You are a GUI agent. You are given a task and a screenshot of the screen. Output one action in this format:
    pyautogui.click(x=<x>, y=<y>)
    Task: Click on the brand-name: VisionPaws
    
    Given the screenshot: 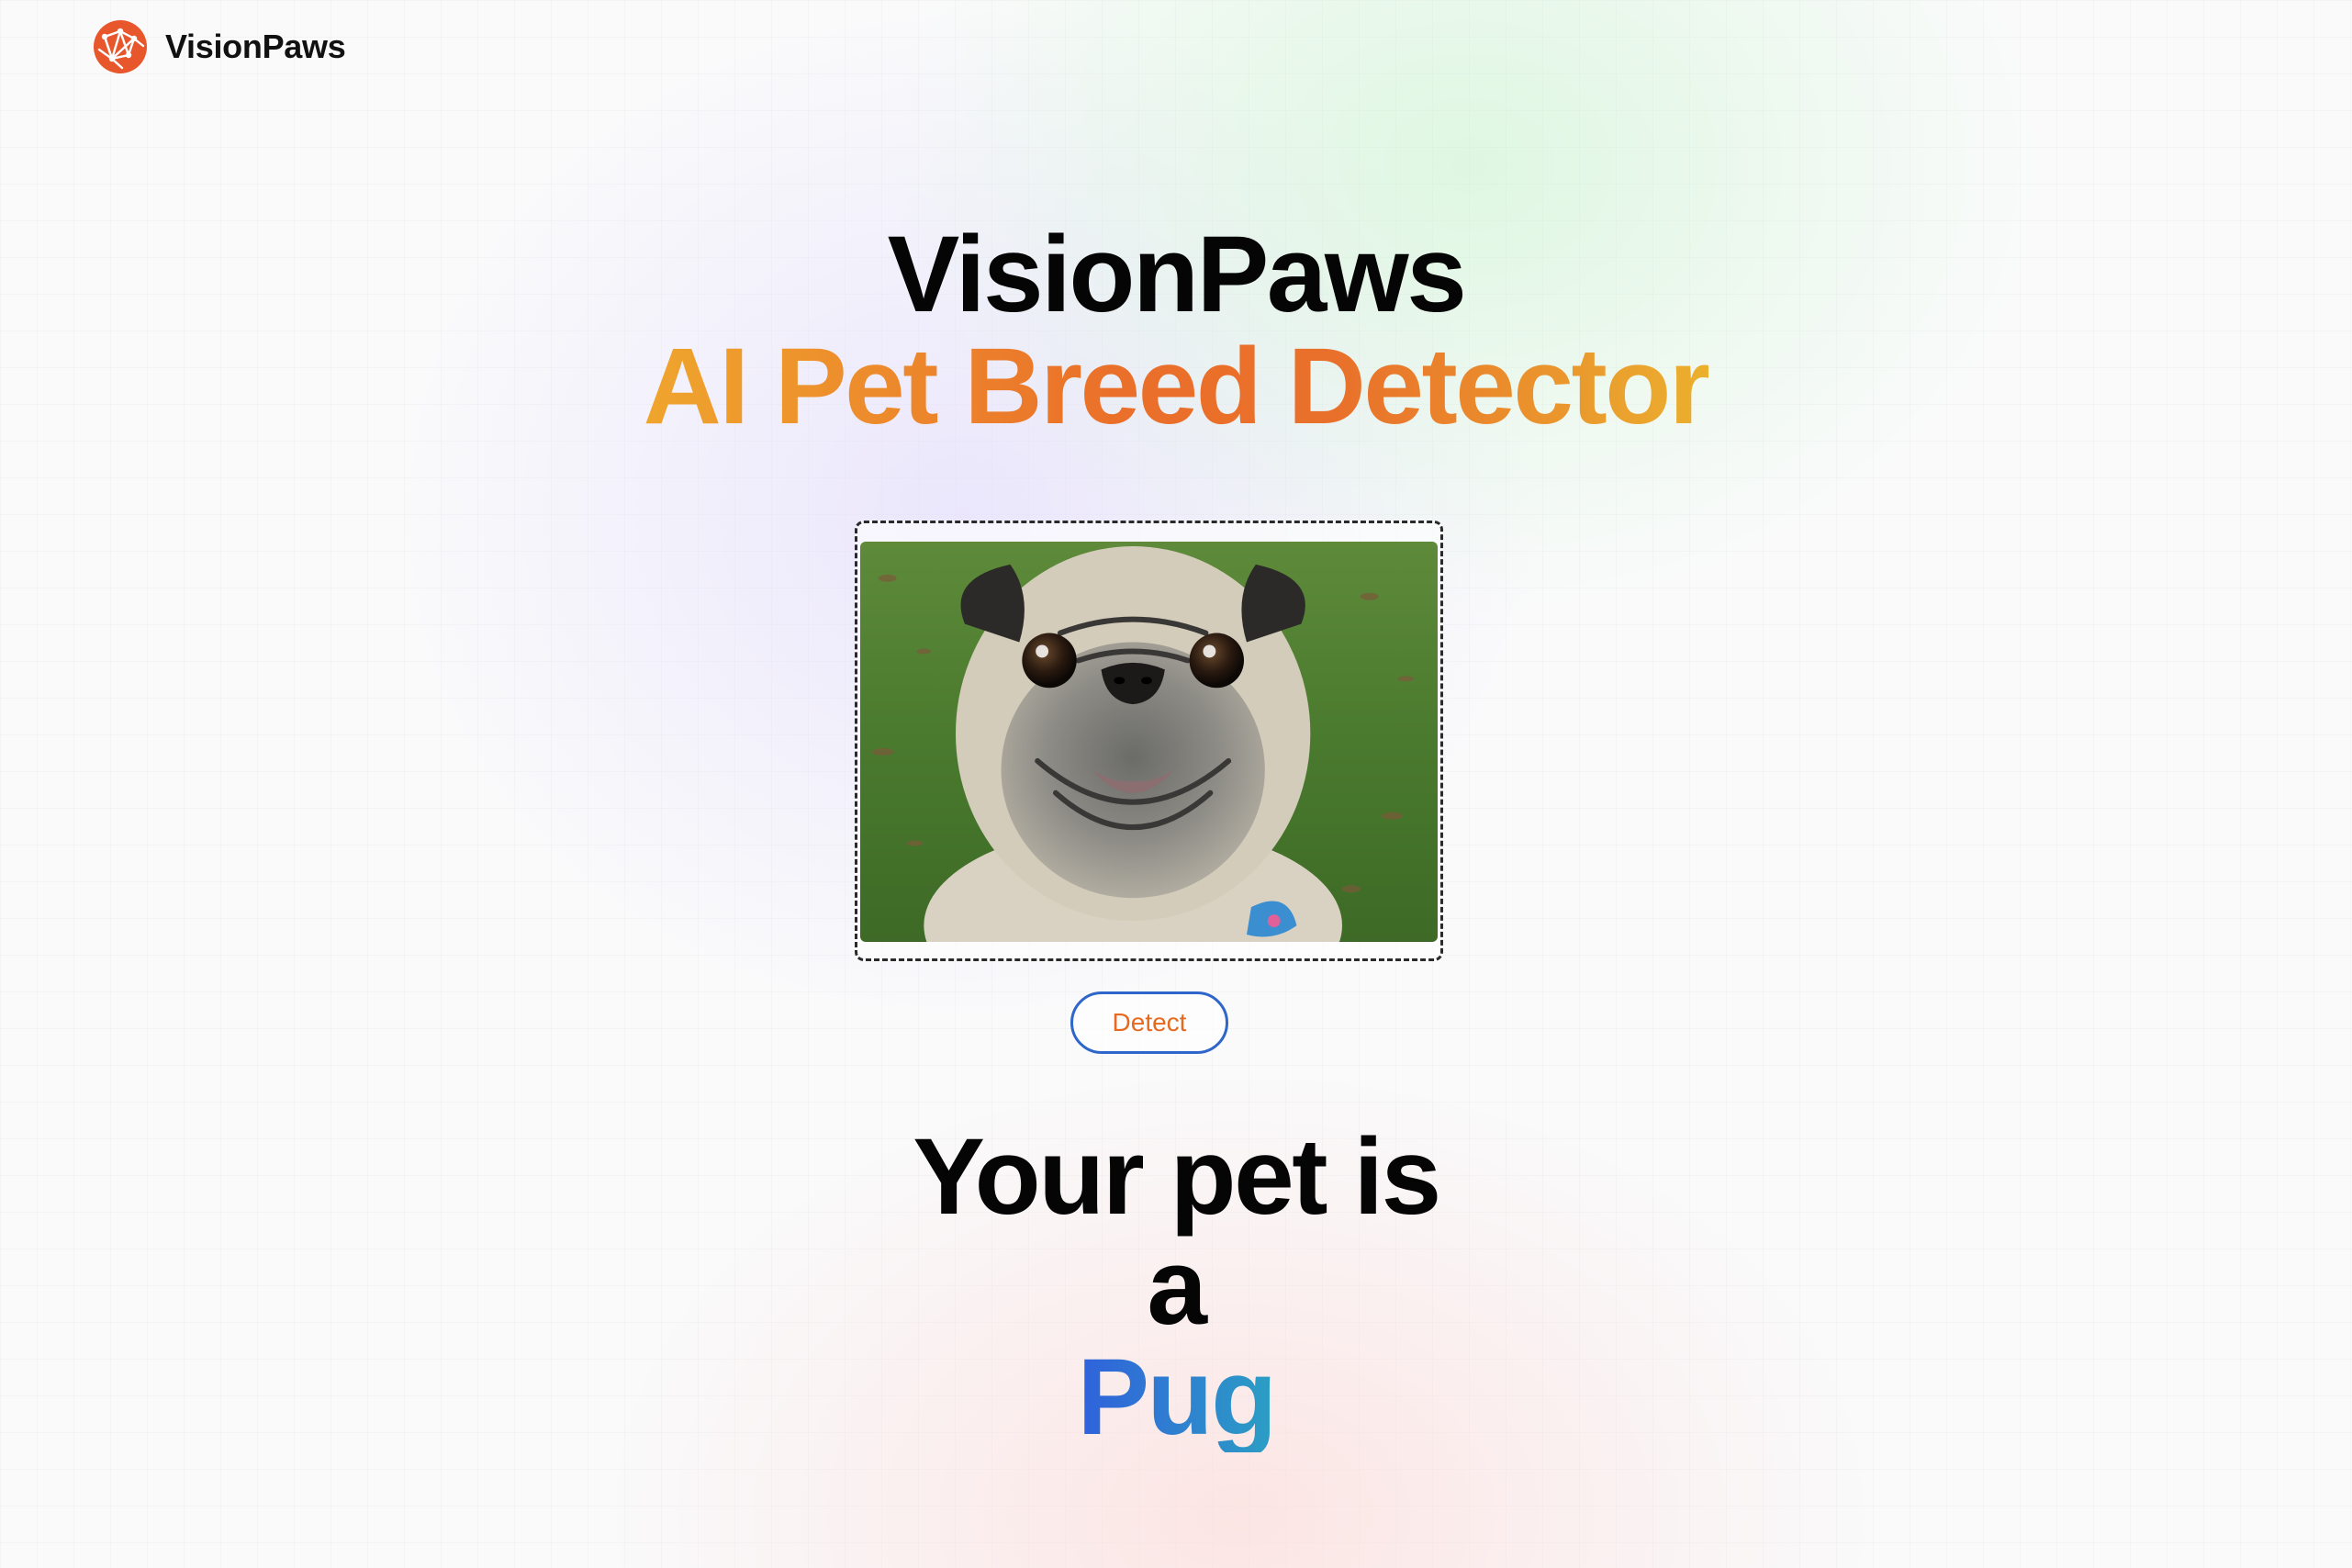 What is the action you would take?
    pyautogui.click(x=255, y=46)
    